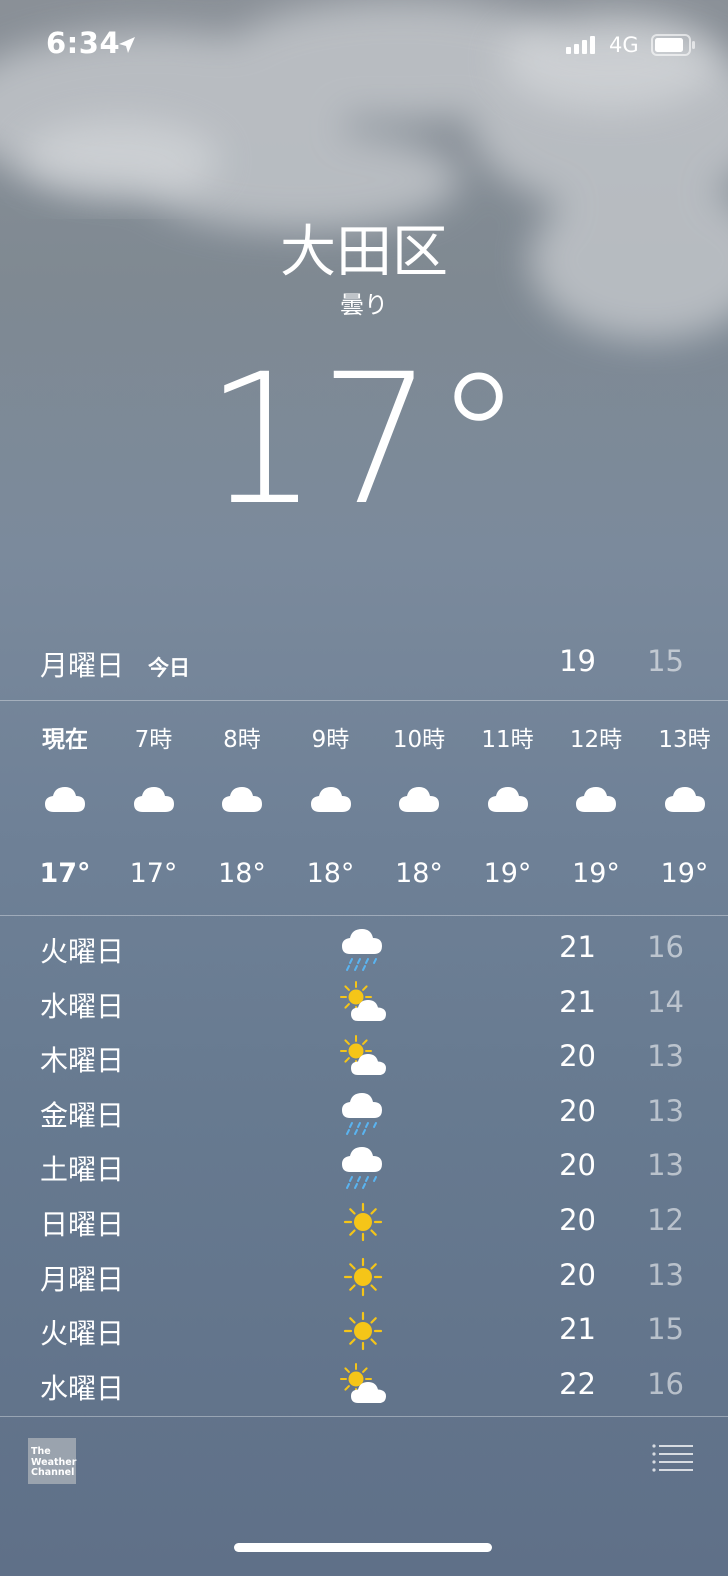 This screenshot has height=1576, width=728. I want to click on daily-row: 水曜日 22 16, so click(364, 1386).